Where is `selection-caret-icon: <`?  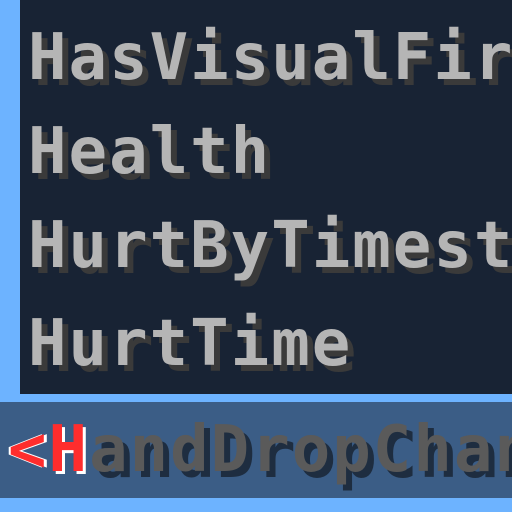
selection-caret-icon: < is located at coordinates (28, 450).